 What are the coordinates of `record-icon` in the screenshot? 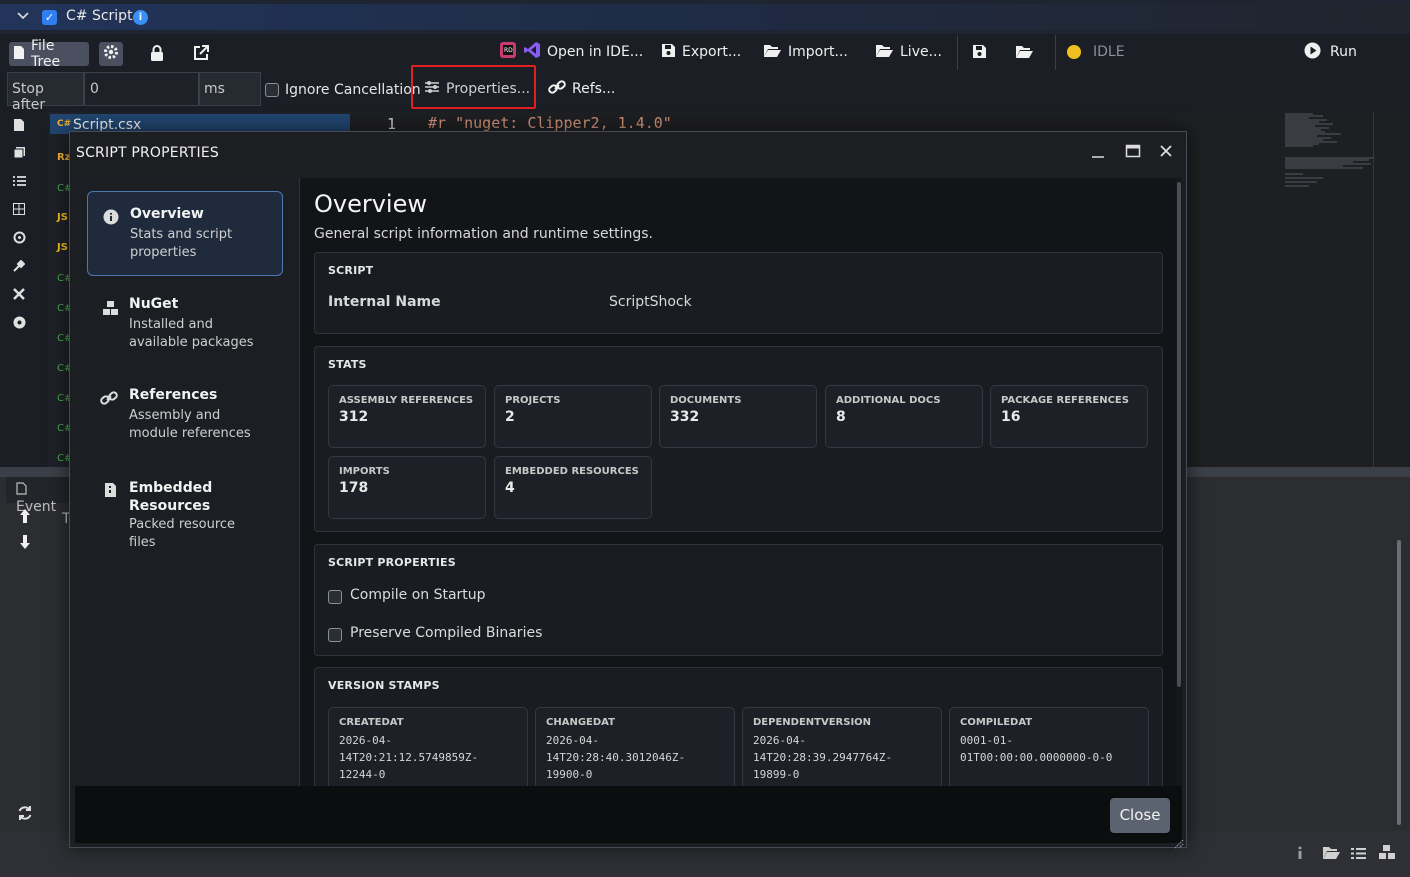 It's located at (19, 323).